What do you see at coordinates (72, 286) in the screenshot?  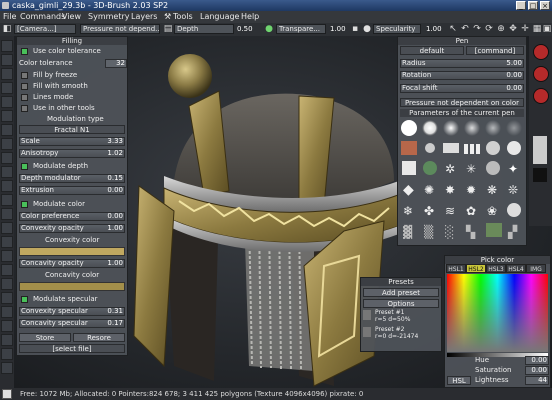 I see `concavity-color-swatch` at bounding box center [72, 286].